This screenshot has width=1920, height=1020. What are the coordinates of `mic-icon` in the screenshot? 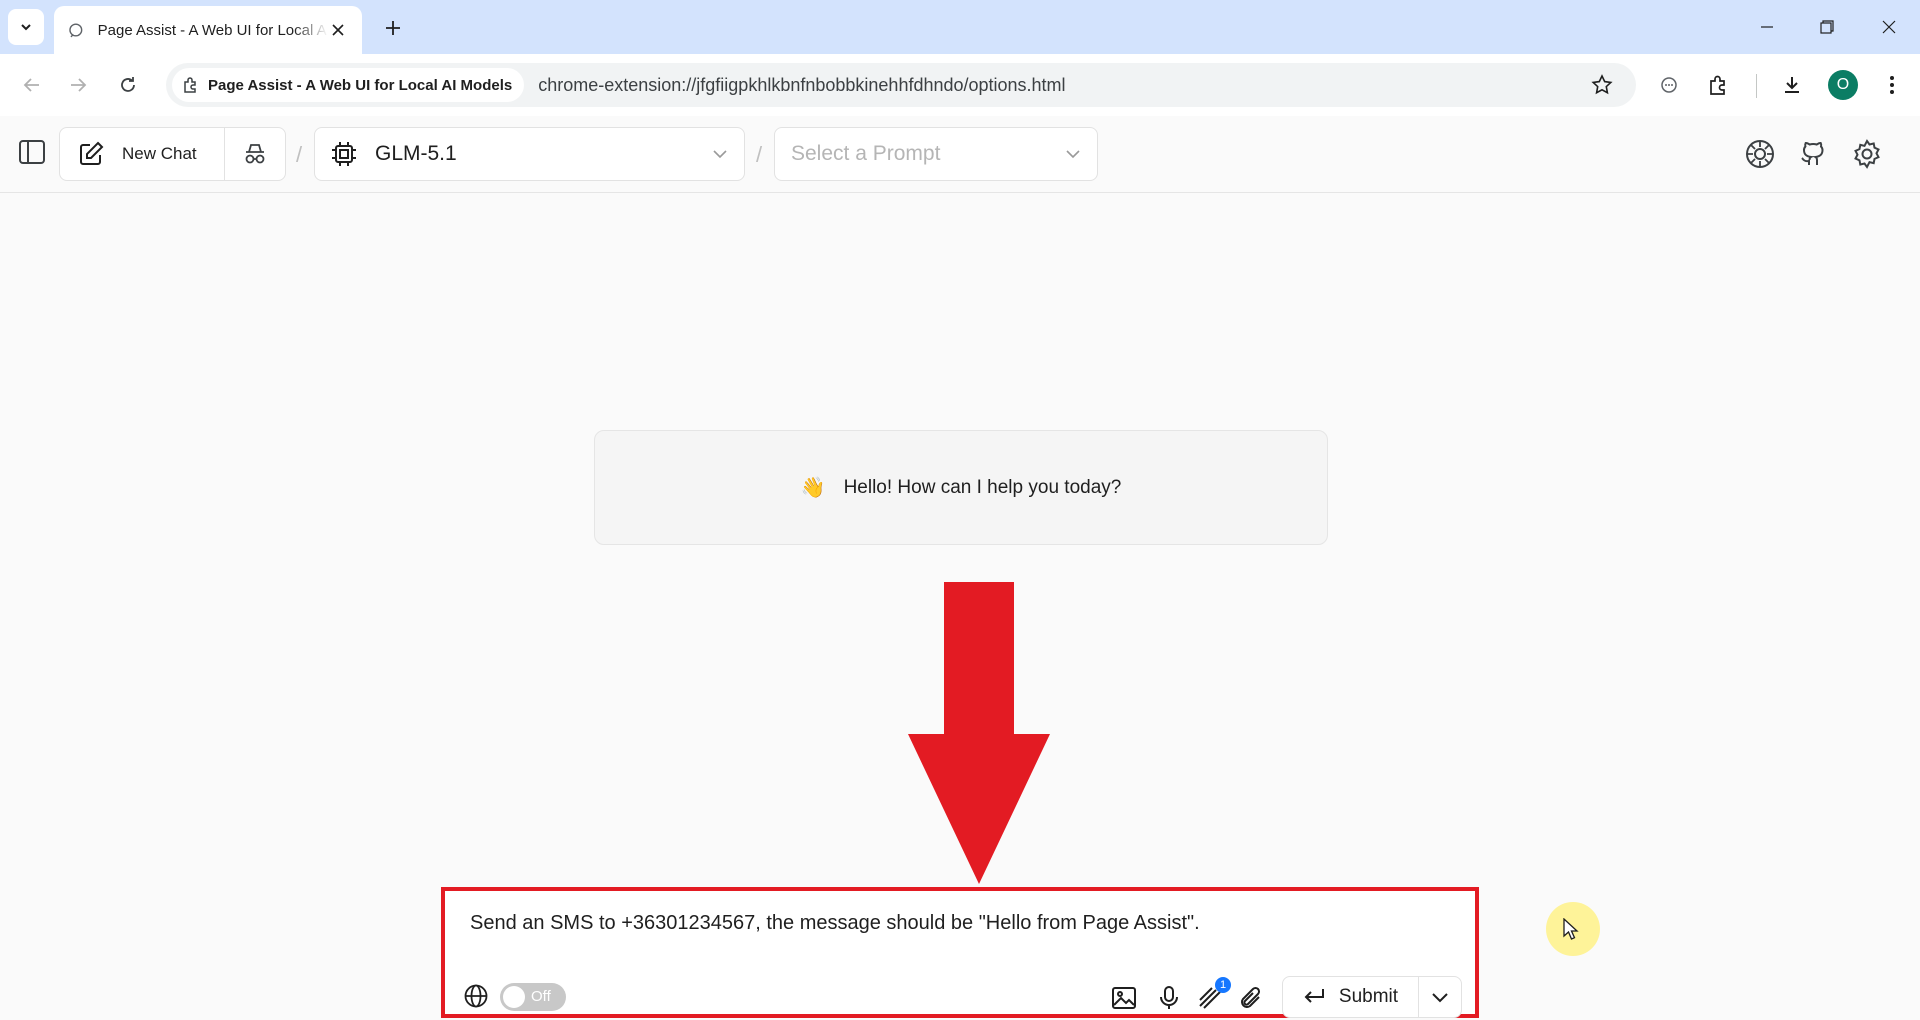 It's located at (1169, 997).